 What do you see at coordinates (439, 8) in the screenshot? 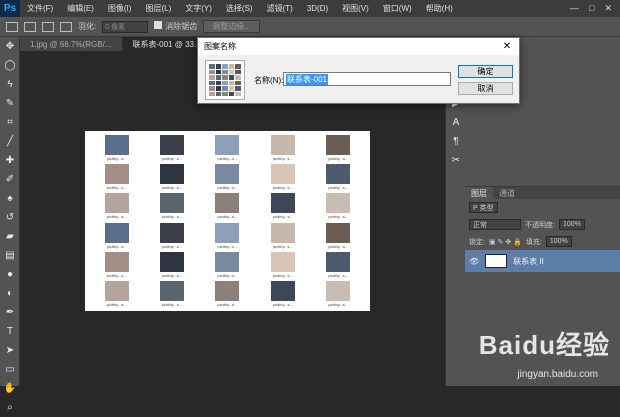
I see `menu-help: 帮助(H)` at bounding box center [439, 8].